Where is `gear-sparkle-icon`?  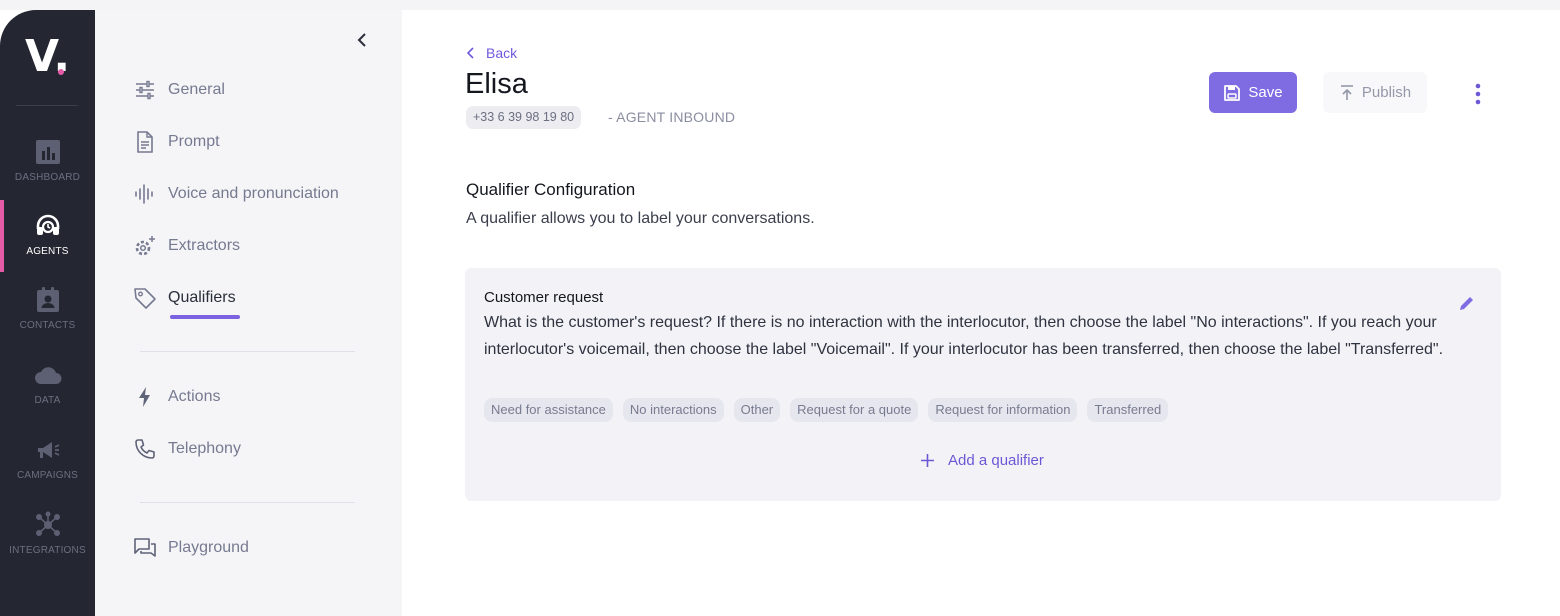 gear-sparkle-icon is located at coordinates (145, 246).